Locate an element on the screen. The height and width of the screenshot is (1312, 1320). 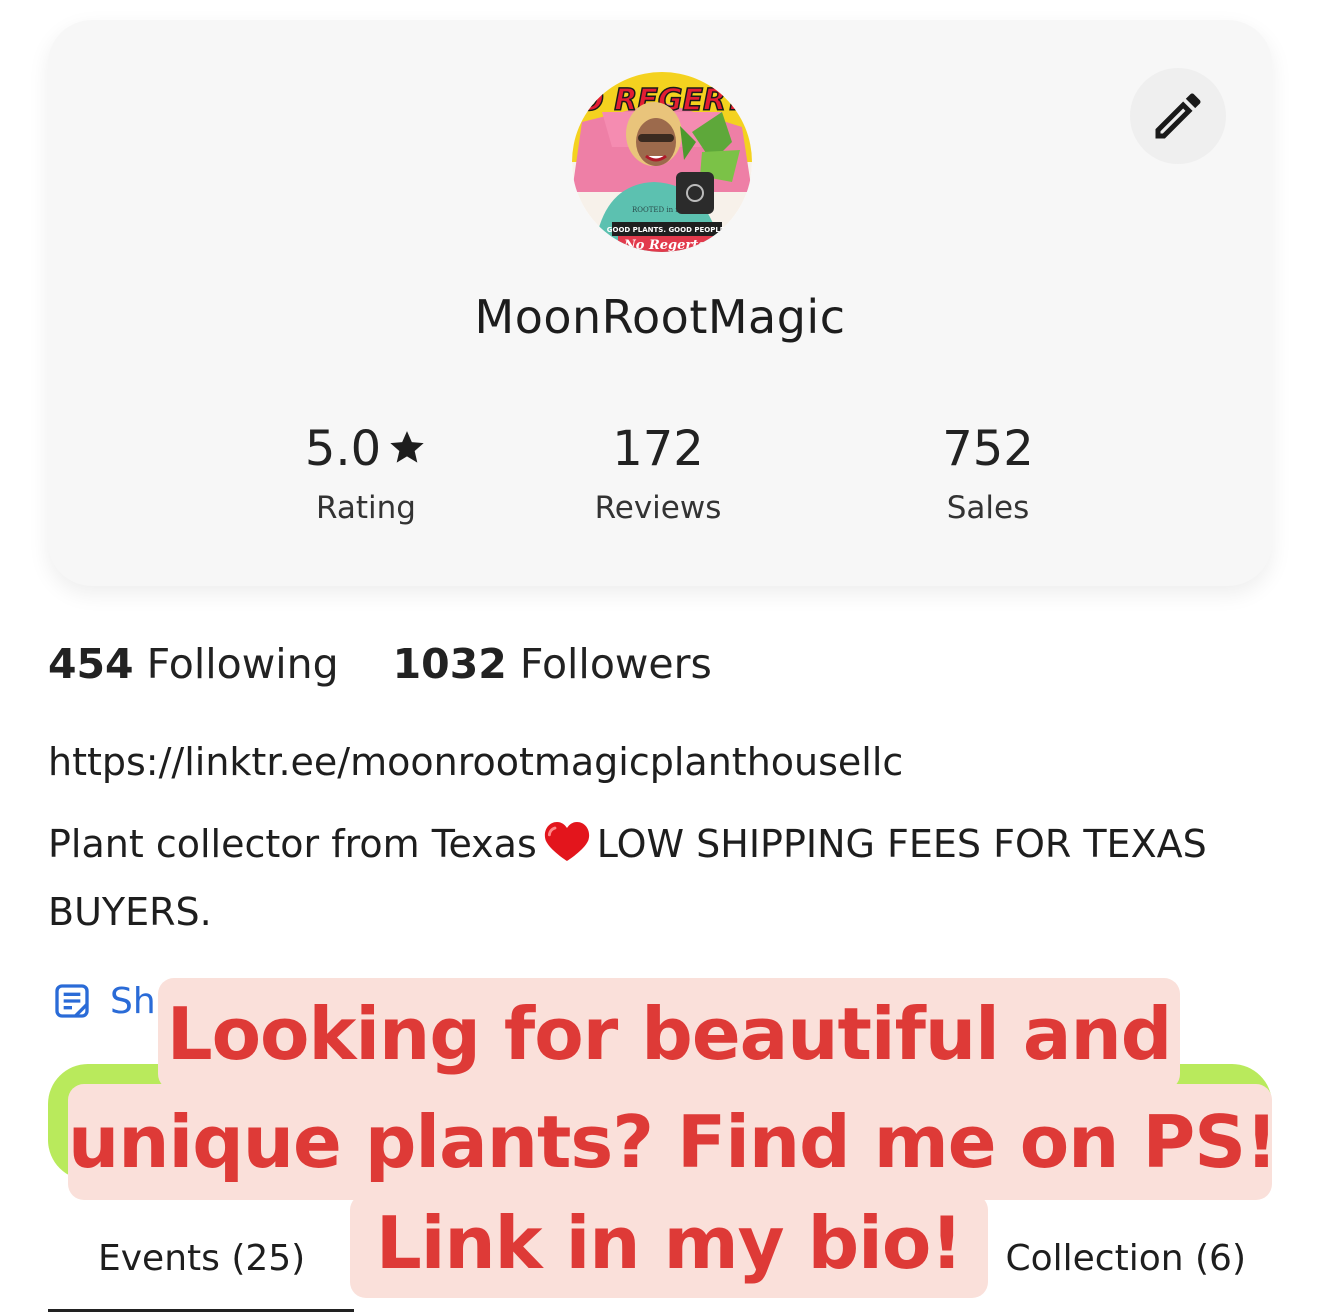
pencil-icon is located at coordinates (1178, 116).